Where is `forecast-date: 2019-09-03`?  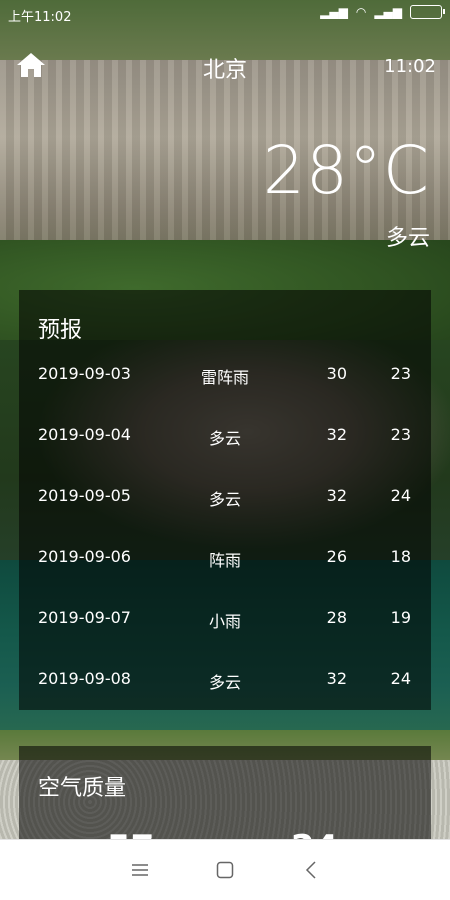
forecast-date: 2019-09-03 is located at coordinates (84, 373).